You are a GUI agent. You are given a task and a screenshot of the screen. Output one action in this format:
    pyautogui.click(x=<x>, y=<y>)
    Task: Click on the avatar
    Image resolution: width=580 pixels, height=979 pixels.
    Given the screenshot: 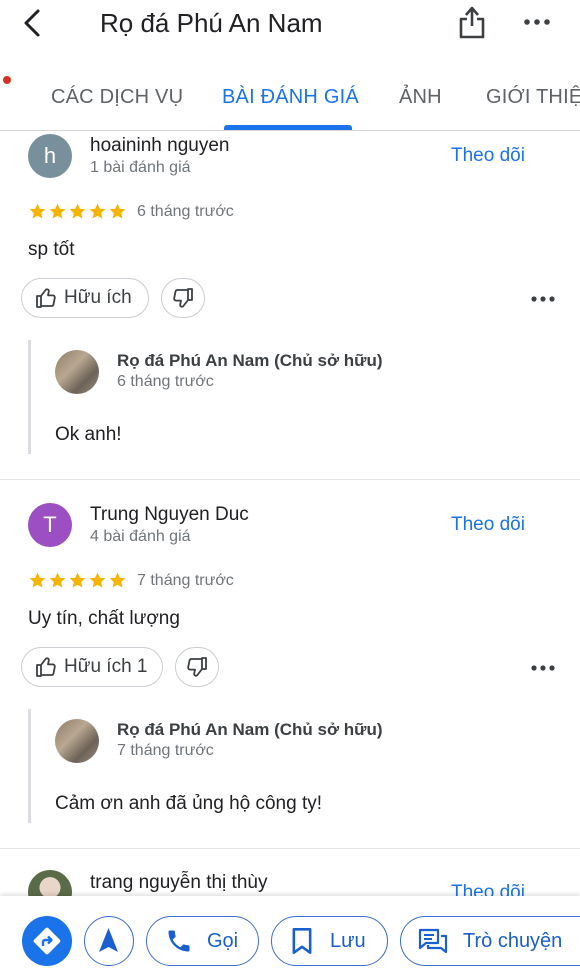 What is the action you would take?
    pyautogui.click(x=50, y=883)
    